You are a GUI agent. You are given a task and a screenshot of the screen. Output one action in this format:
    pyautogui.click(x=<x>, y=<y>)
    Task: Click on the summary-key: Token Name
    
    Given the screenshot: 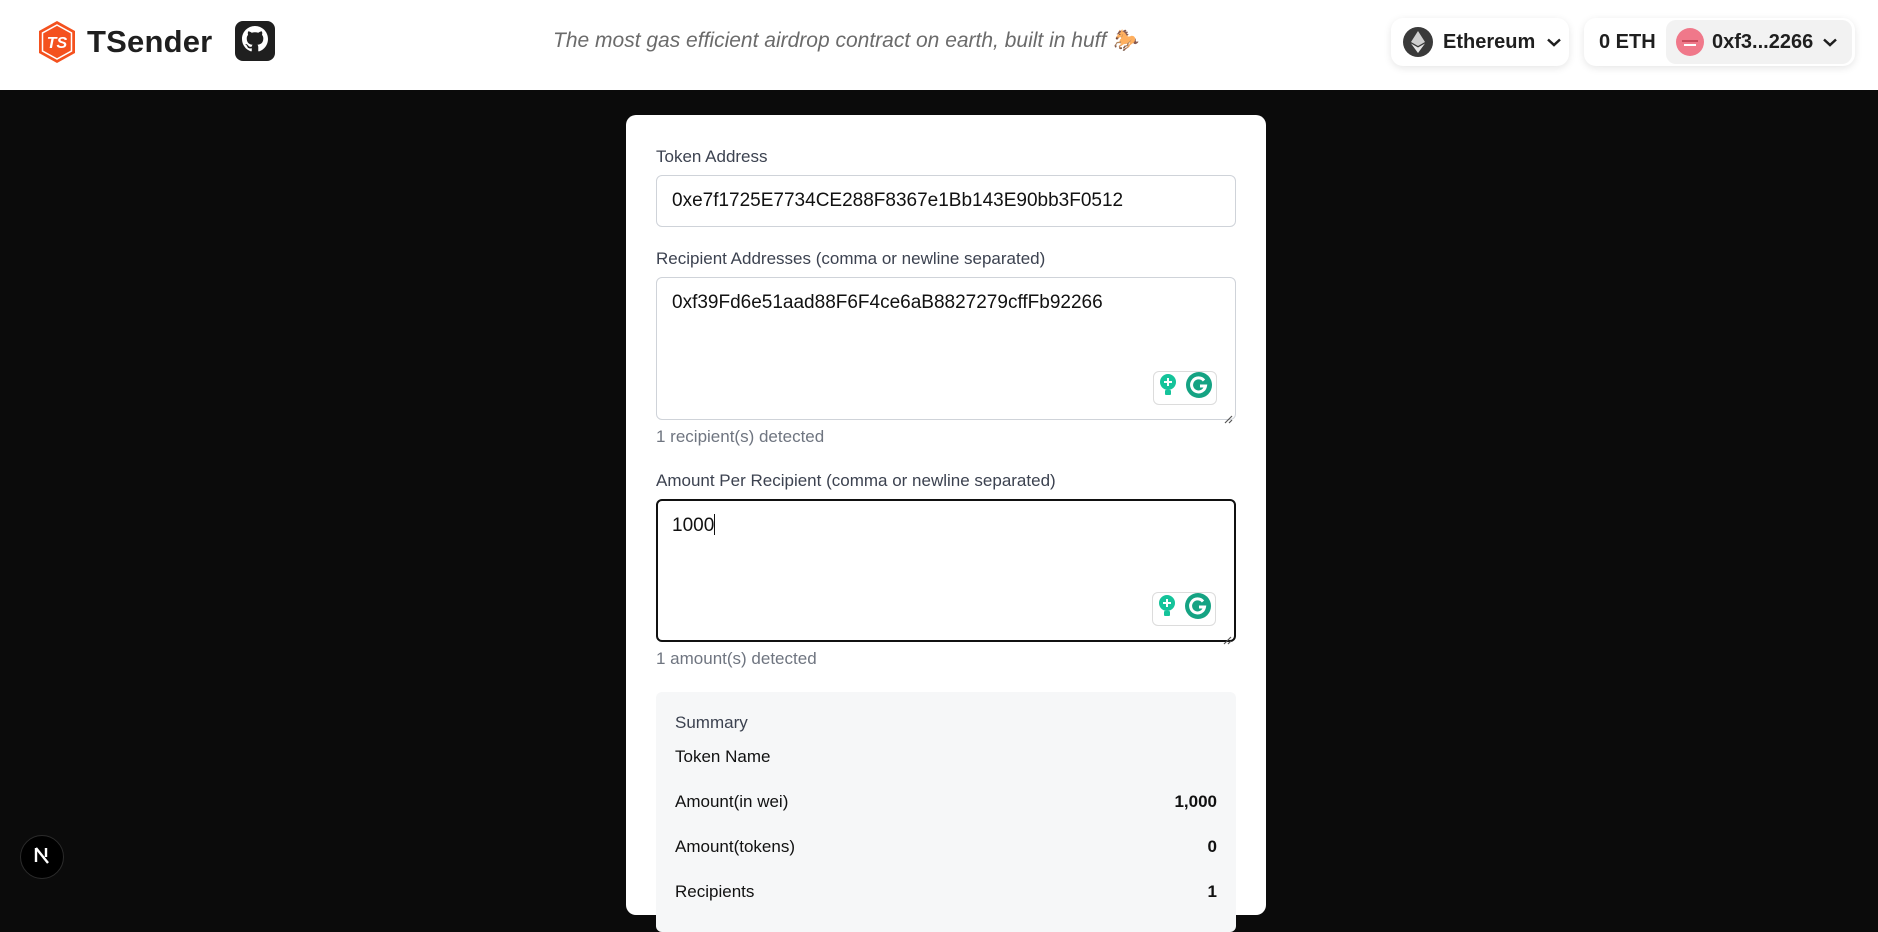 What is the action you would take?
    pyautogui.click(x=723, y=756)
    